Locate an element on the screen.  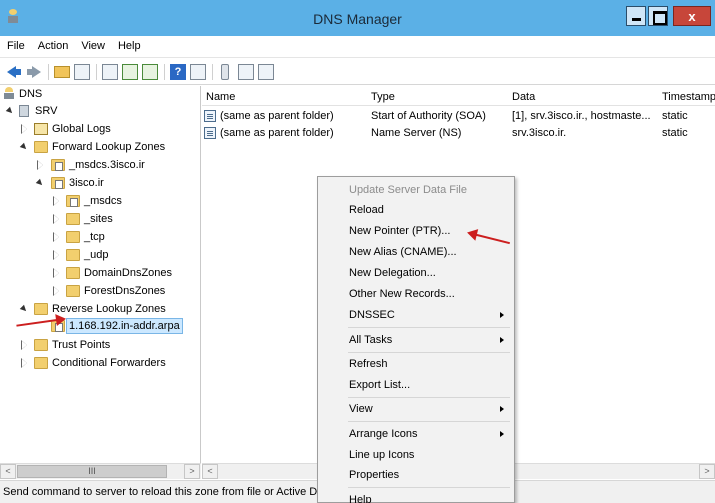
forward-arrow-icon is located at coordinates (34, 72).